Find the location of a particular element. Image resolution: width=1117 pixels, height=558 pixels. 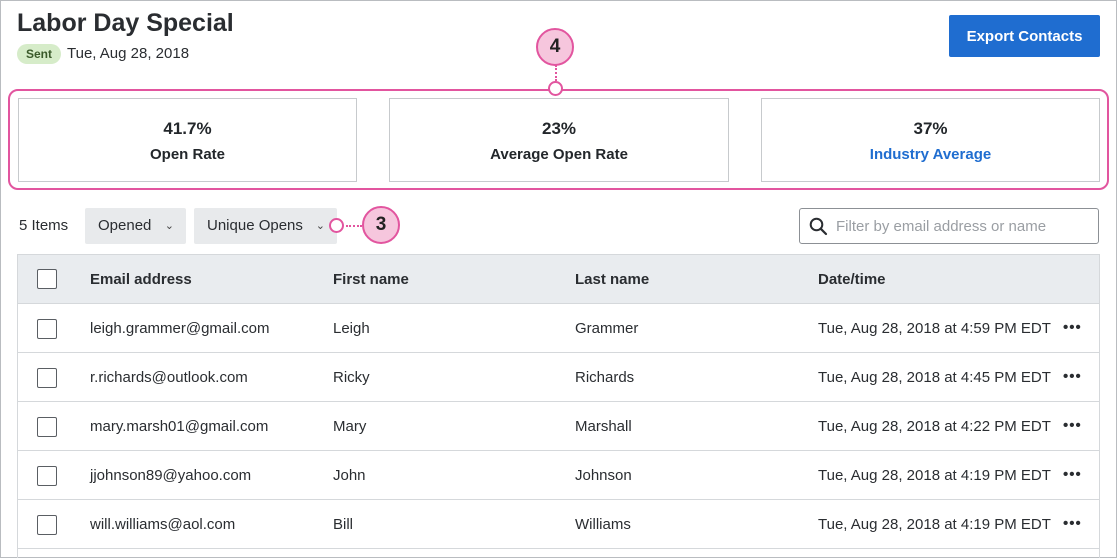

callout-marker-4: 4 is located at coordinates (555, 47).